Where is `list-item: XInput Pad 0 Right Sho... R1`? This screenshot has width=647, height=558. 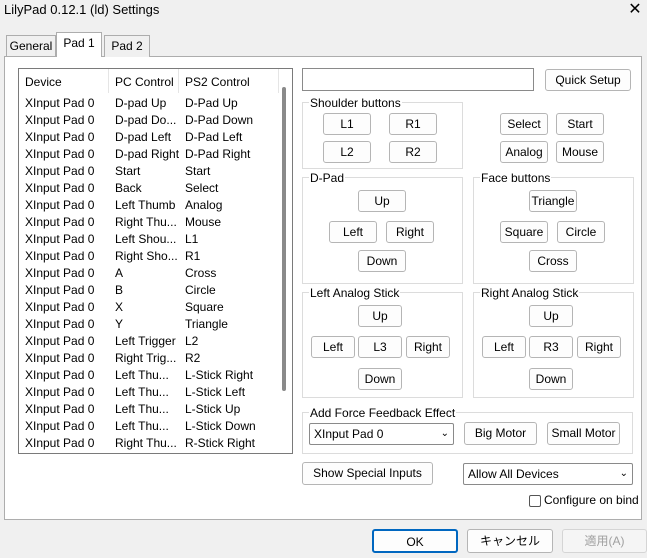 list-item: XInput Pad 0 Right Sho... R1 is located at coordinates (150, 256).